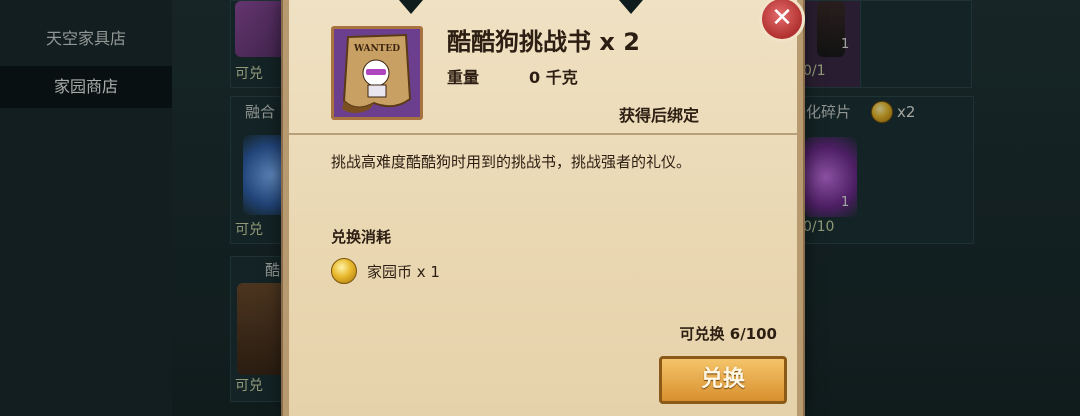 The height and width of the screenshot is (416, 1080). Describe the element at coordinates (403, 272) in the screenshot. I see `cost-item-text: 家园币 x 1` at that location.